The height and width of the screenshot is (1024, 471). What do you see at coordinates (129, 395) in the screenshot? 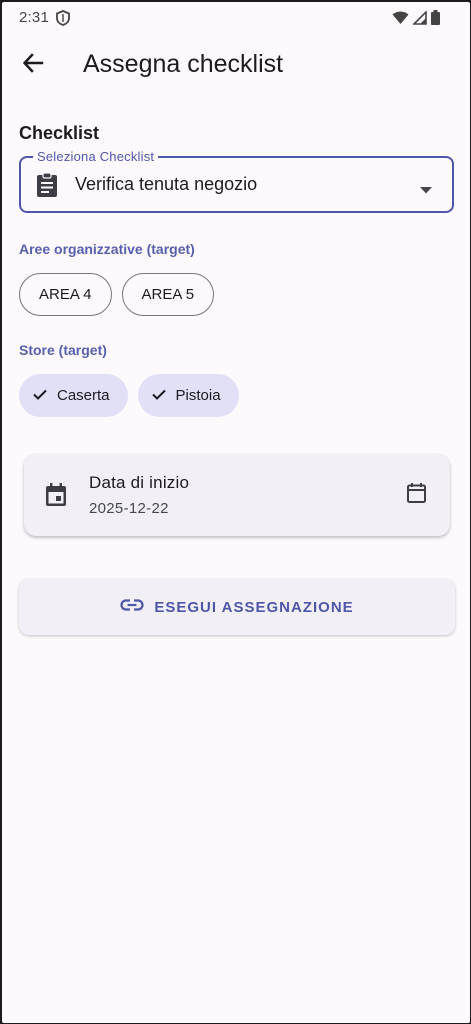
I see `stores-chip-row: Caserta Pistoia` at bounding box center [129, 395].